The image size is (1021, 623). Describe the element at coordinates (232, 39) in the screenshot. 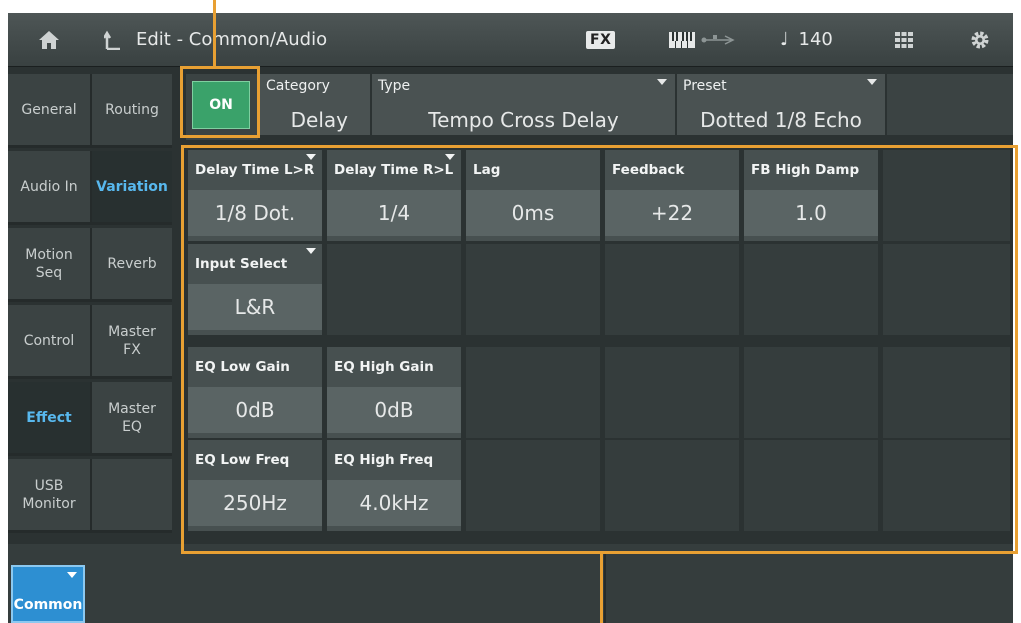

I see `page-title: Edit - Common/Audio` at that location.